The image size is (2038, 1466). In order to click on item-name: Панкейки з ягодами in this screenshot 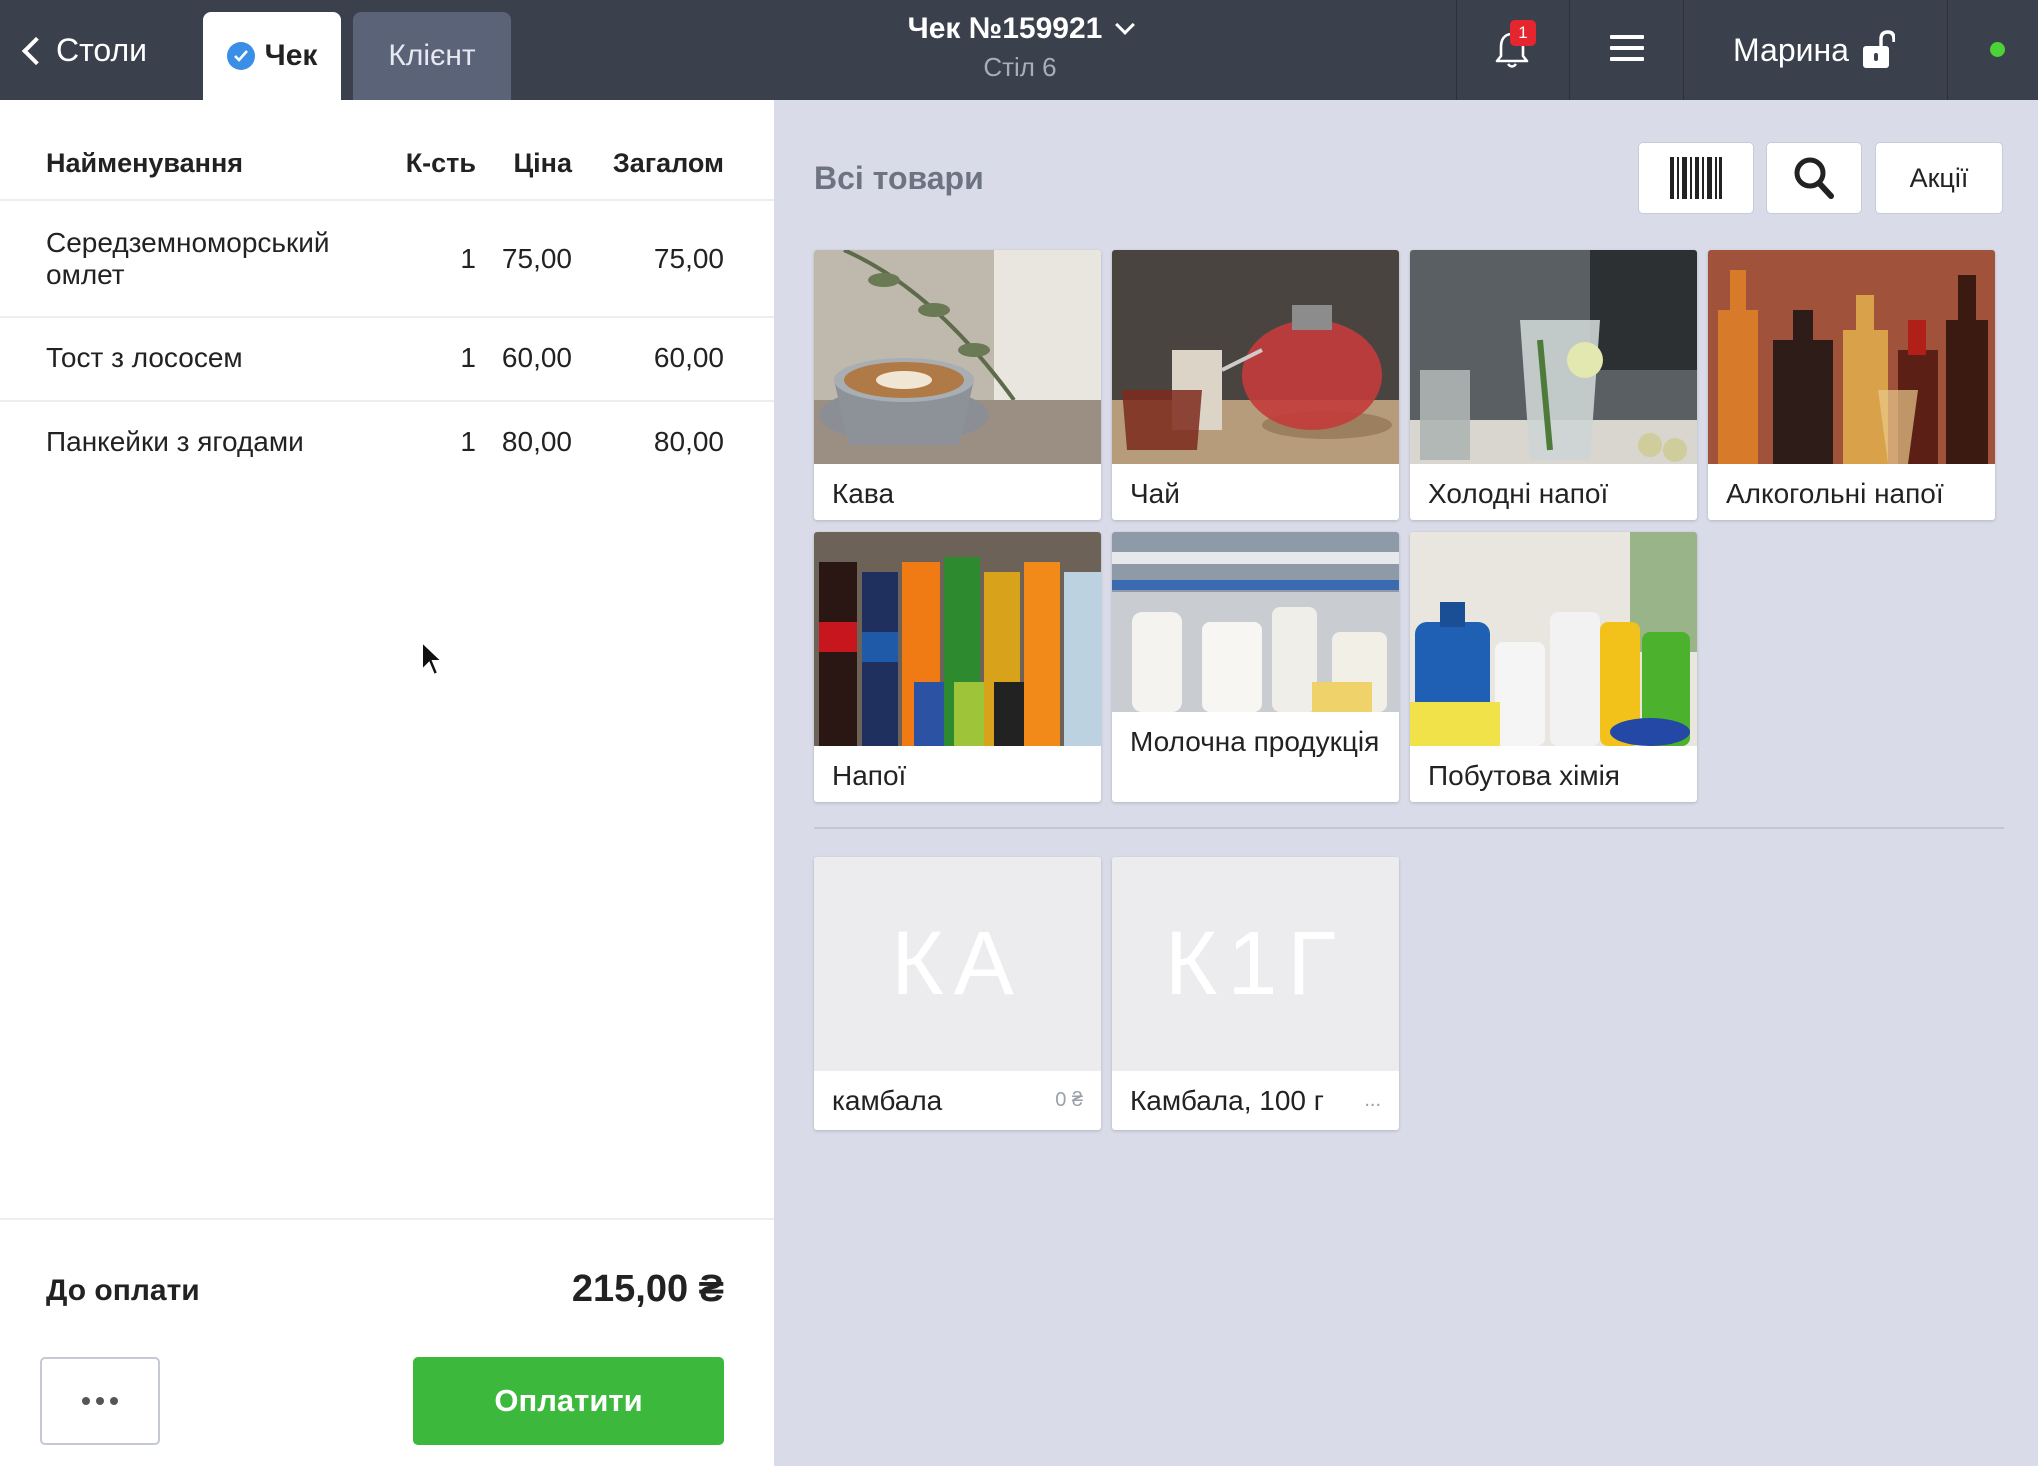, I will do `click(175, 441)`.